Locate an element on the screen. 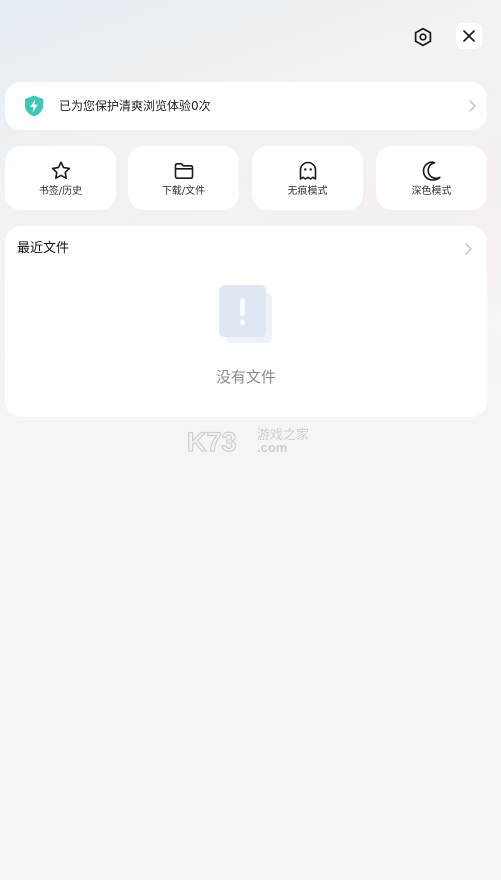 The height and width of the screenshot is (880, 501). moon-icon is located at coordinates (431, 171).